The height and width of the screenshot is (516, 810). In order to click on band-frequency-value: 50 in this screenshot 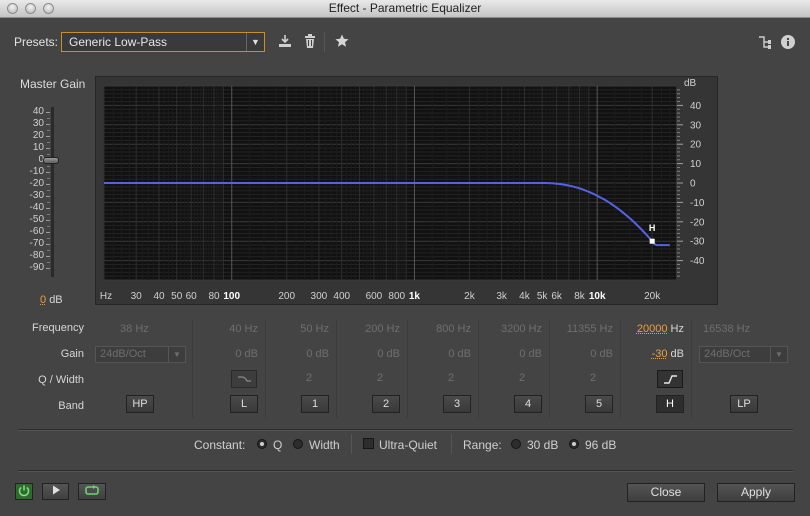, I will do `click(306, 329)`.